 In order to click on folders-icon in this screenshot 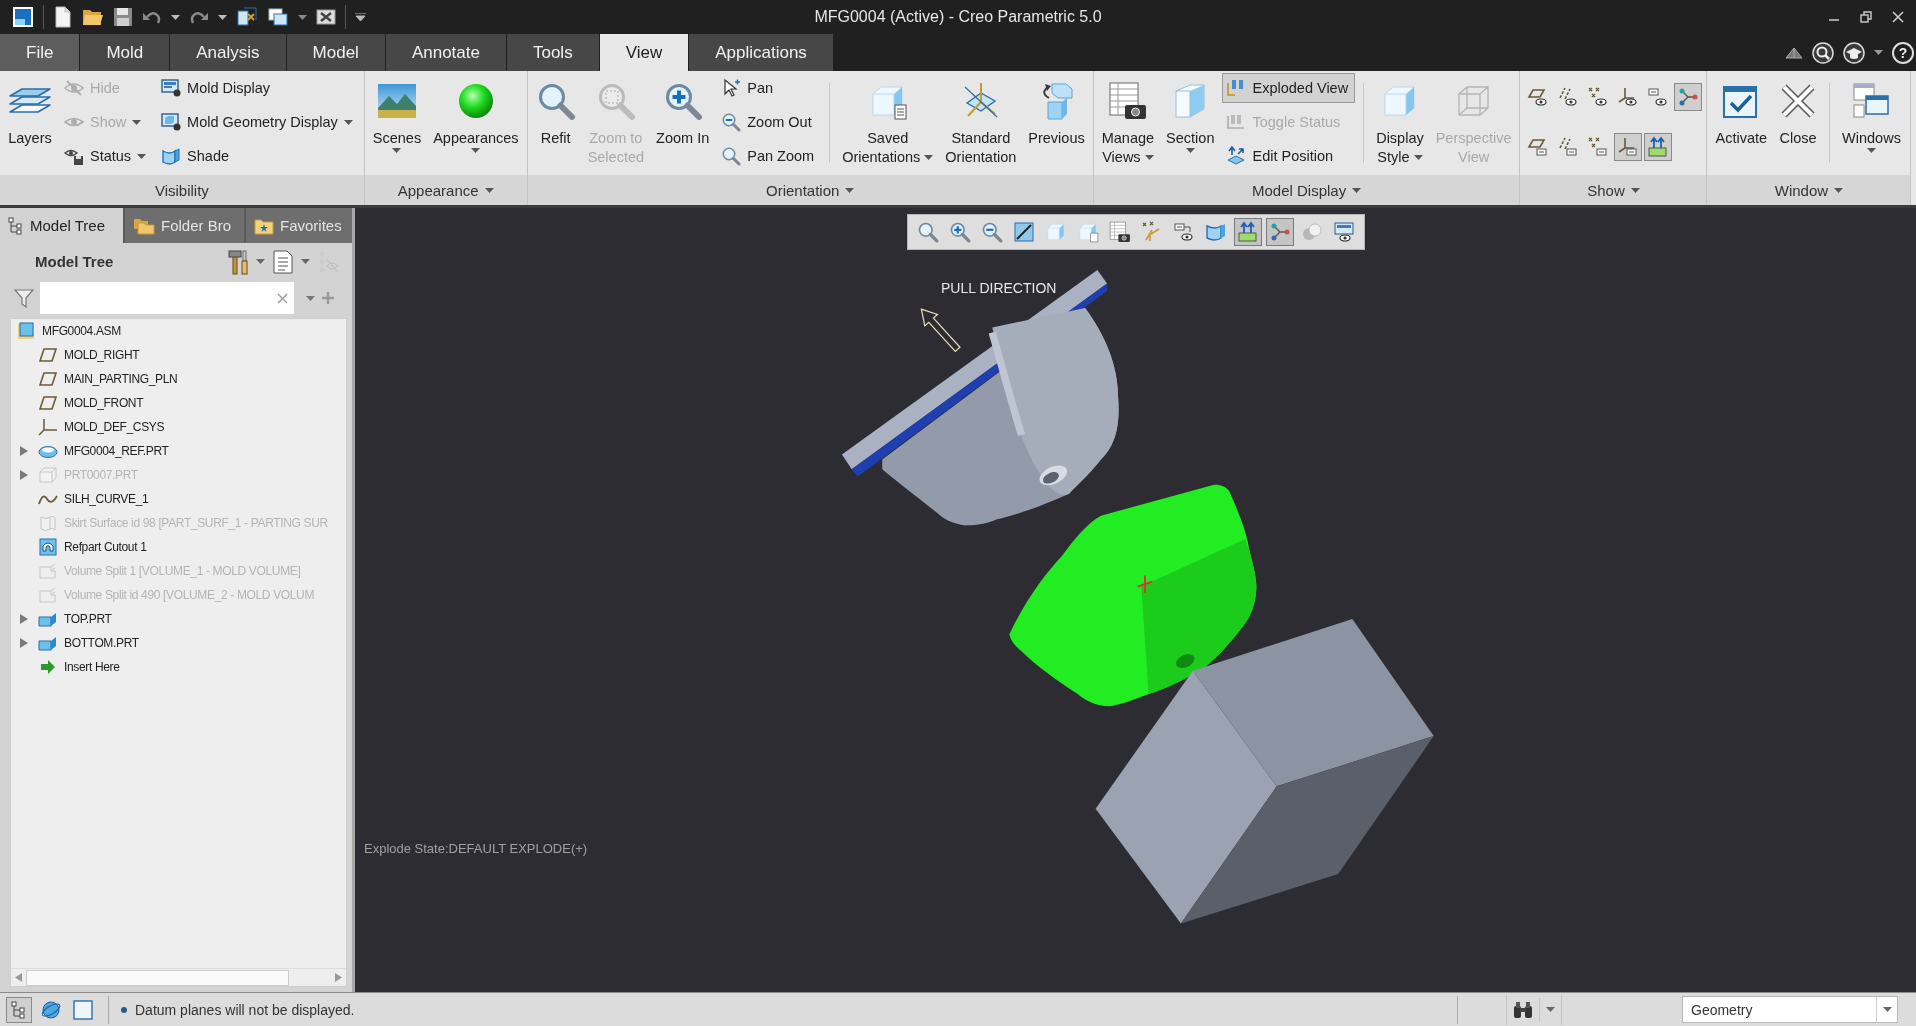, I will do `click(144, 225)`.